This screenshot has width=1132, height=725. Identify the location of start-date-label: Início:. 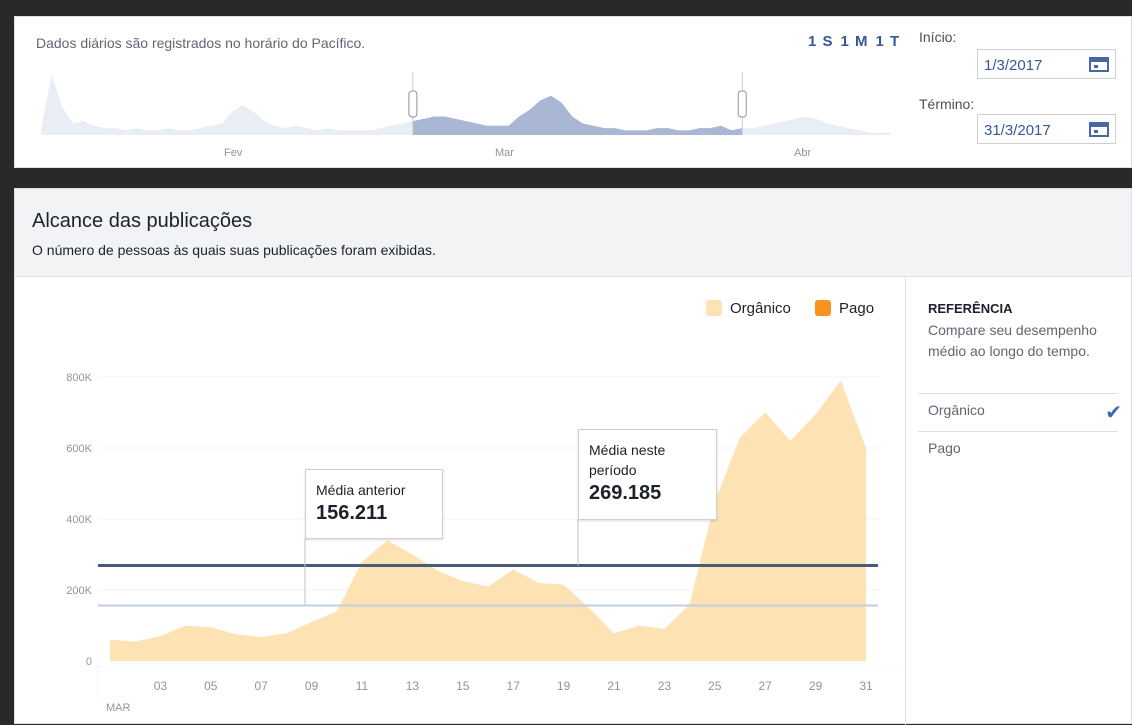
(938, 37).